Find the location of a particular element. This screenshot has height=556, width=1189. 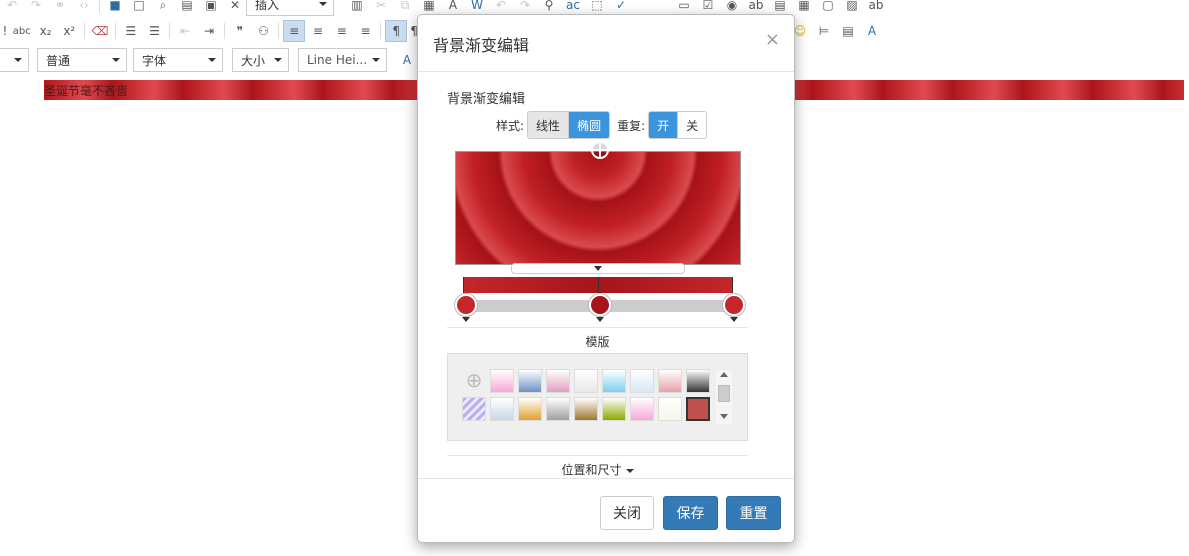

style-select is located at coordinates (14, 60).